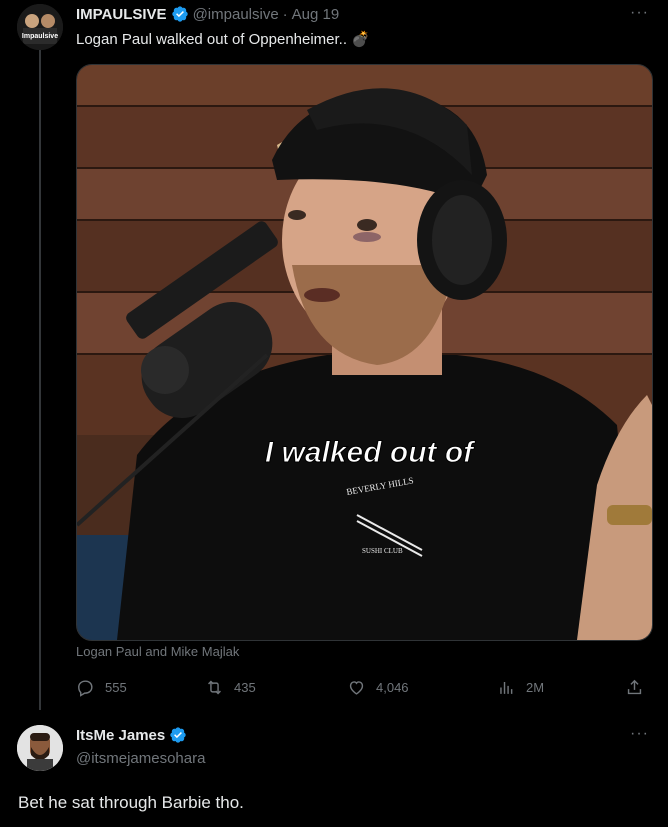 This screenshot has height=827, width=668. I want to click on reply-action: 555, so click(101, 687).